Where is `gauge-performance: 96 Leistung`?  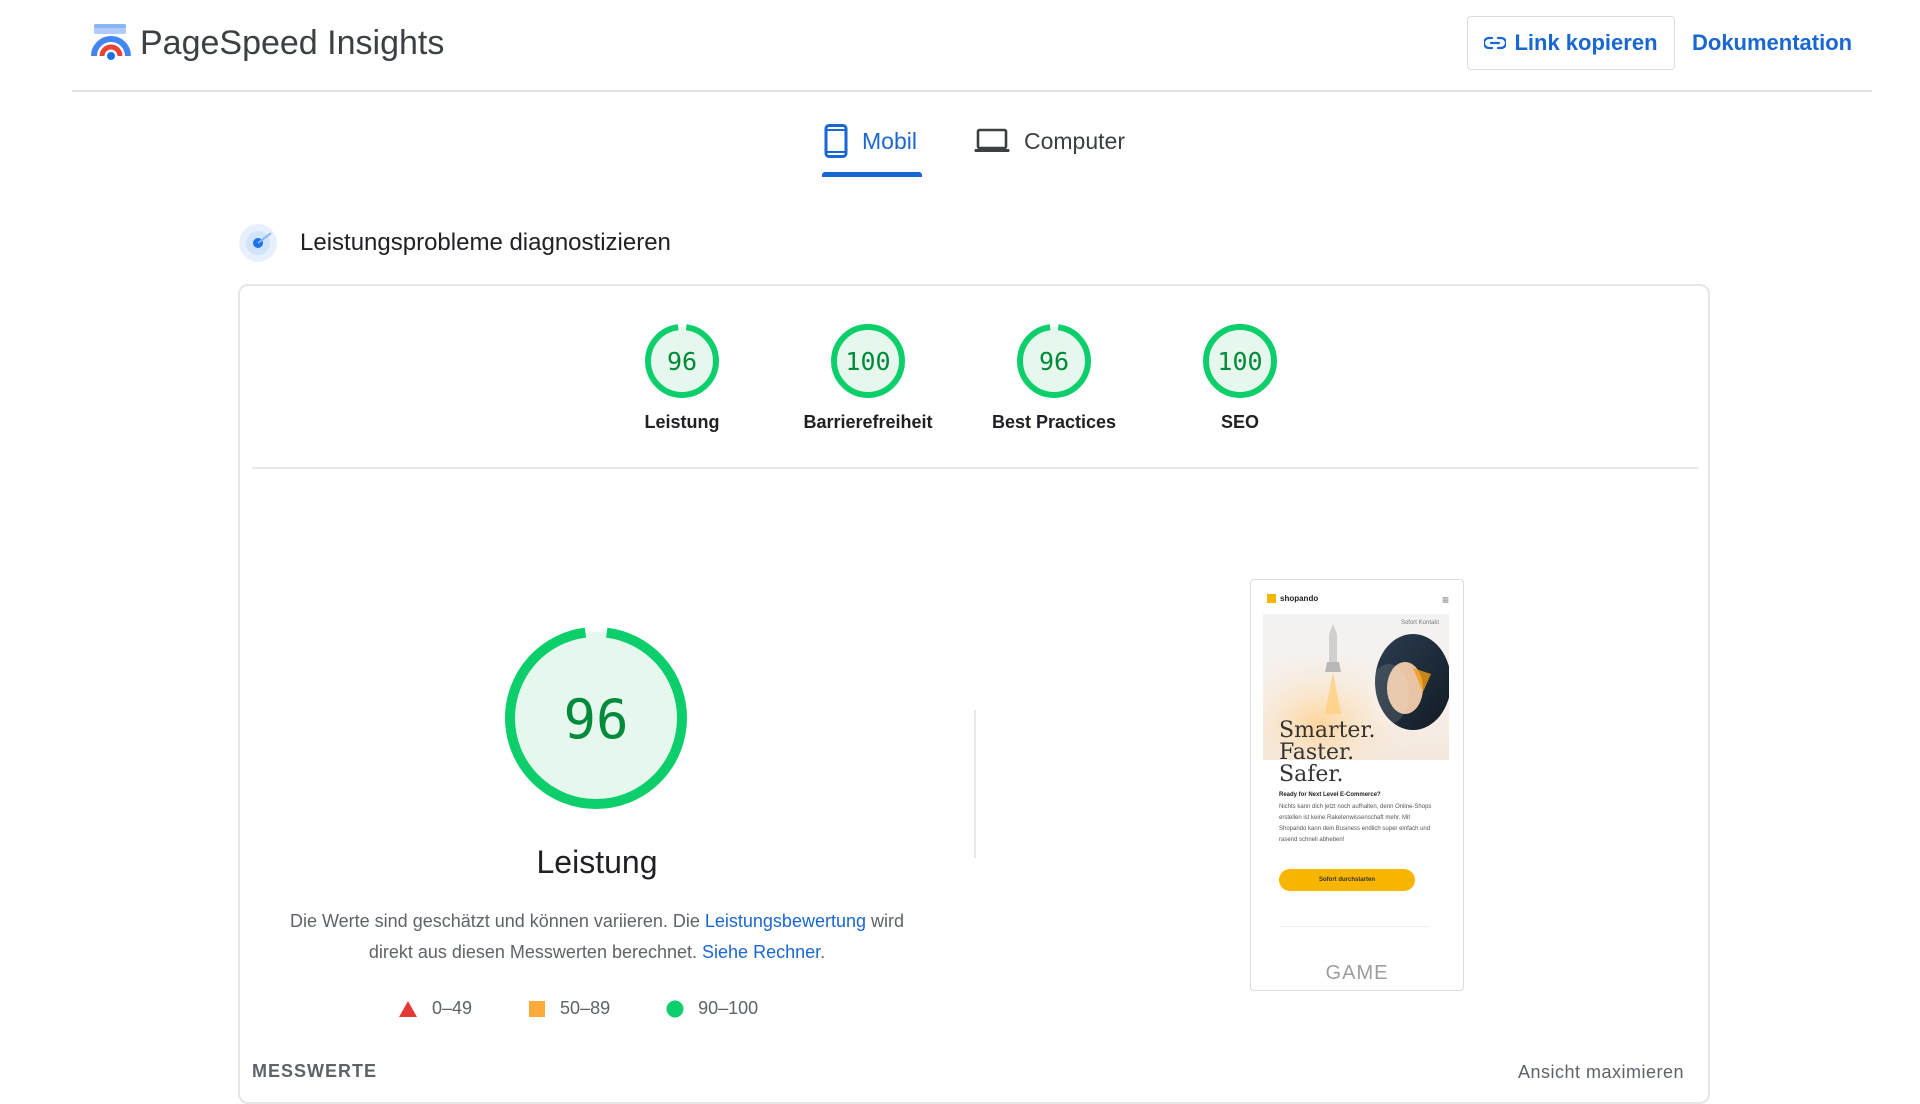 gauge-performance: 96 Leistung is located at coordinates (682, 377).